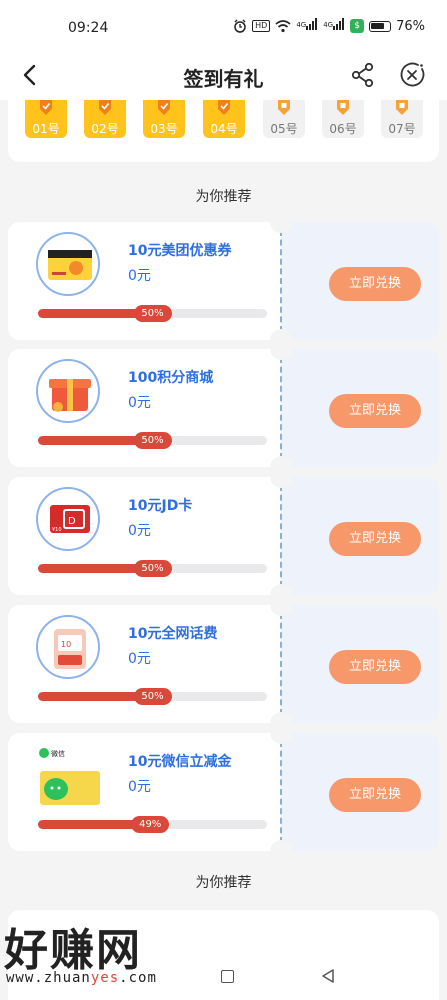  I want to click on svg-text: 10, so click(66, 644).